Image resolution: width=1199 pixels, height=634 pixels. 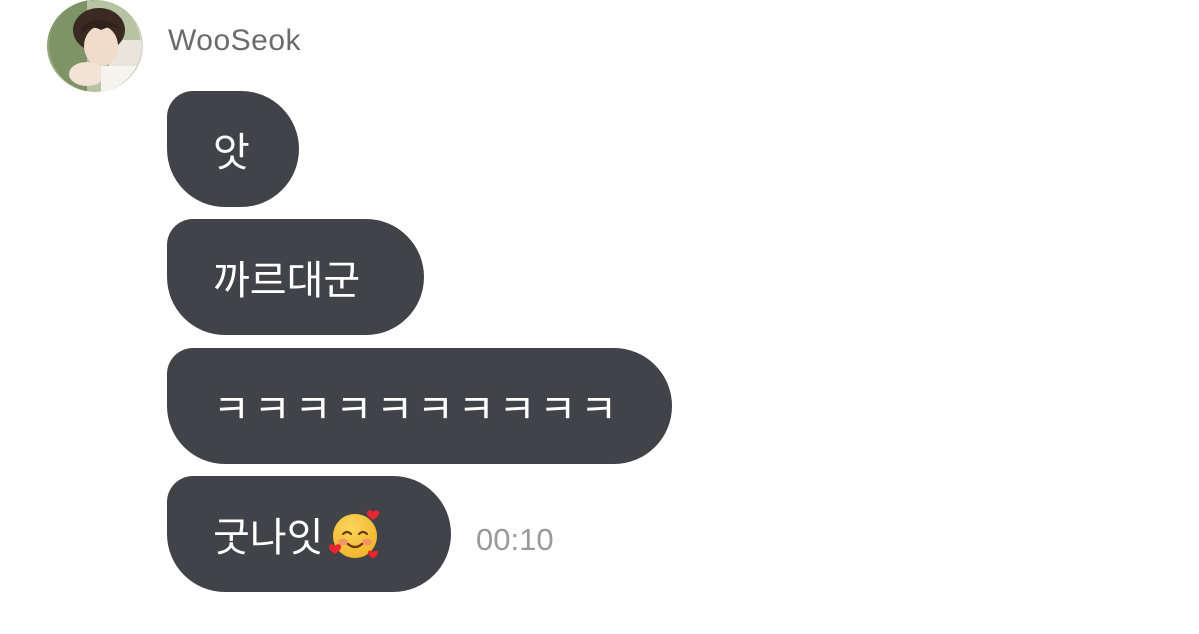 What do you see at coordinates (231, 153) in the screenshot?
I see `message-text: 앗` at bounding box center [231, 153].